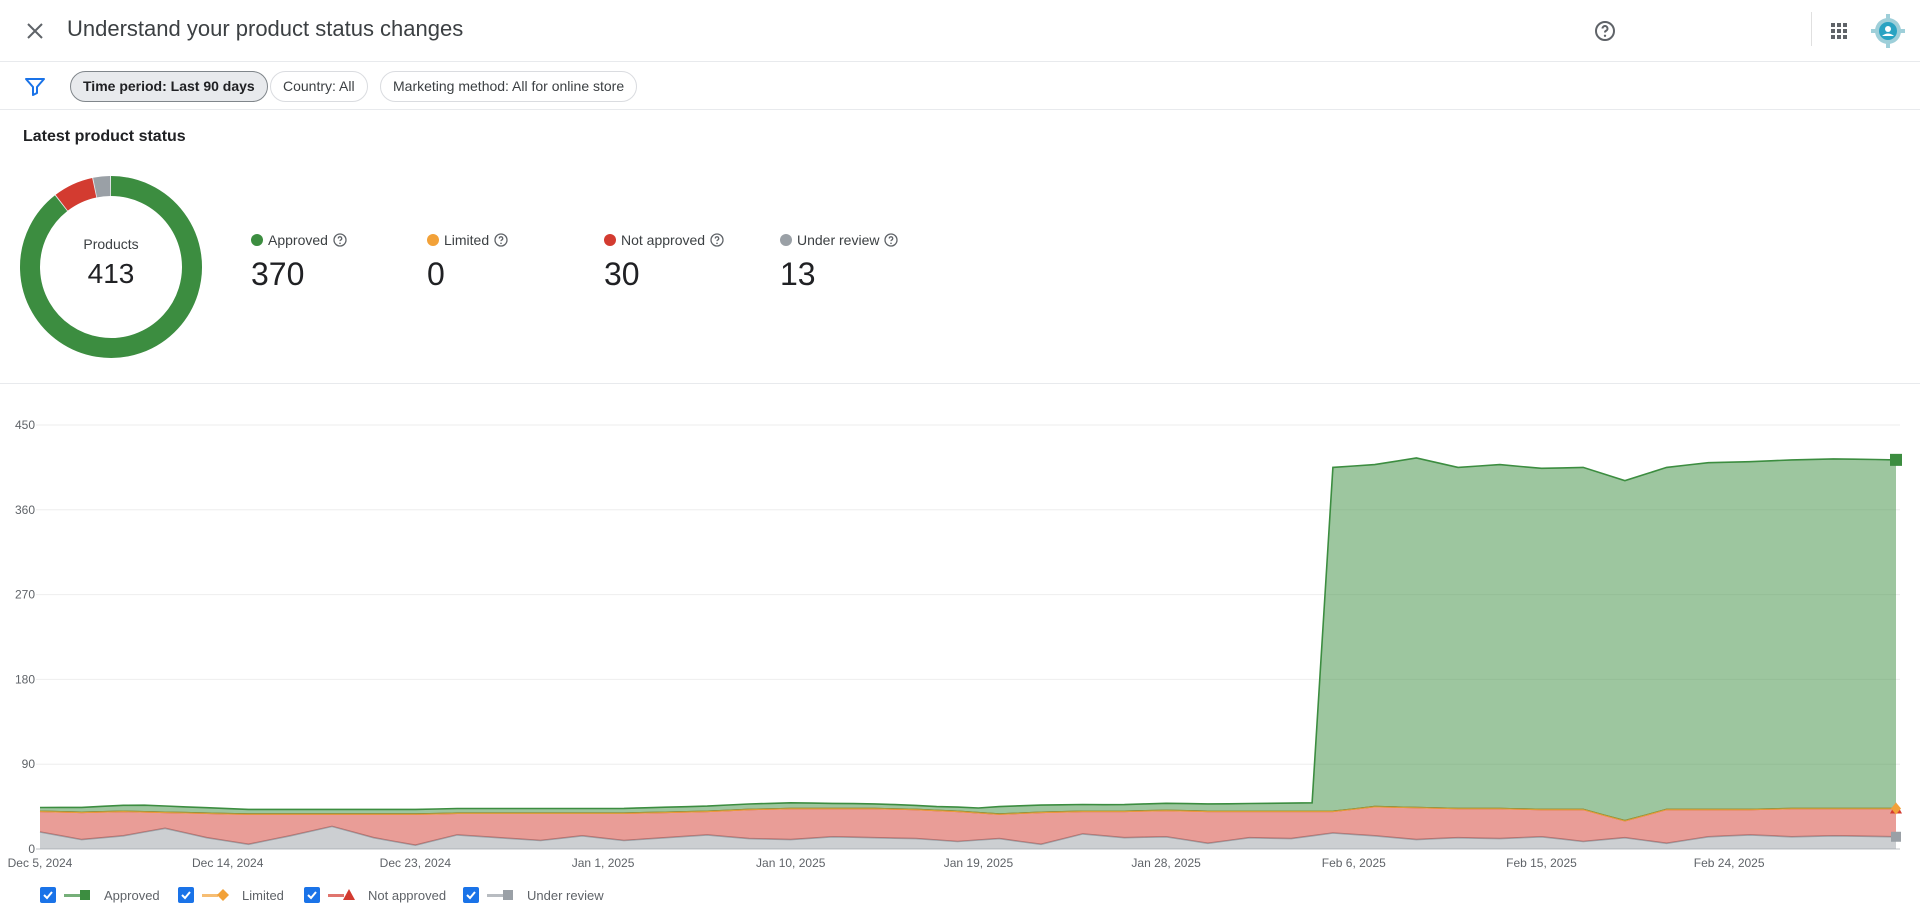 The height and width of the screenshot is (915, 1920). Describe the element at coordinates (25, 510) in the screenshot. I see `y-tick-label: 360` at that location.